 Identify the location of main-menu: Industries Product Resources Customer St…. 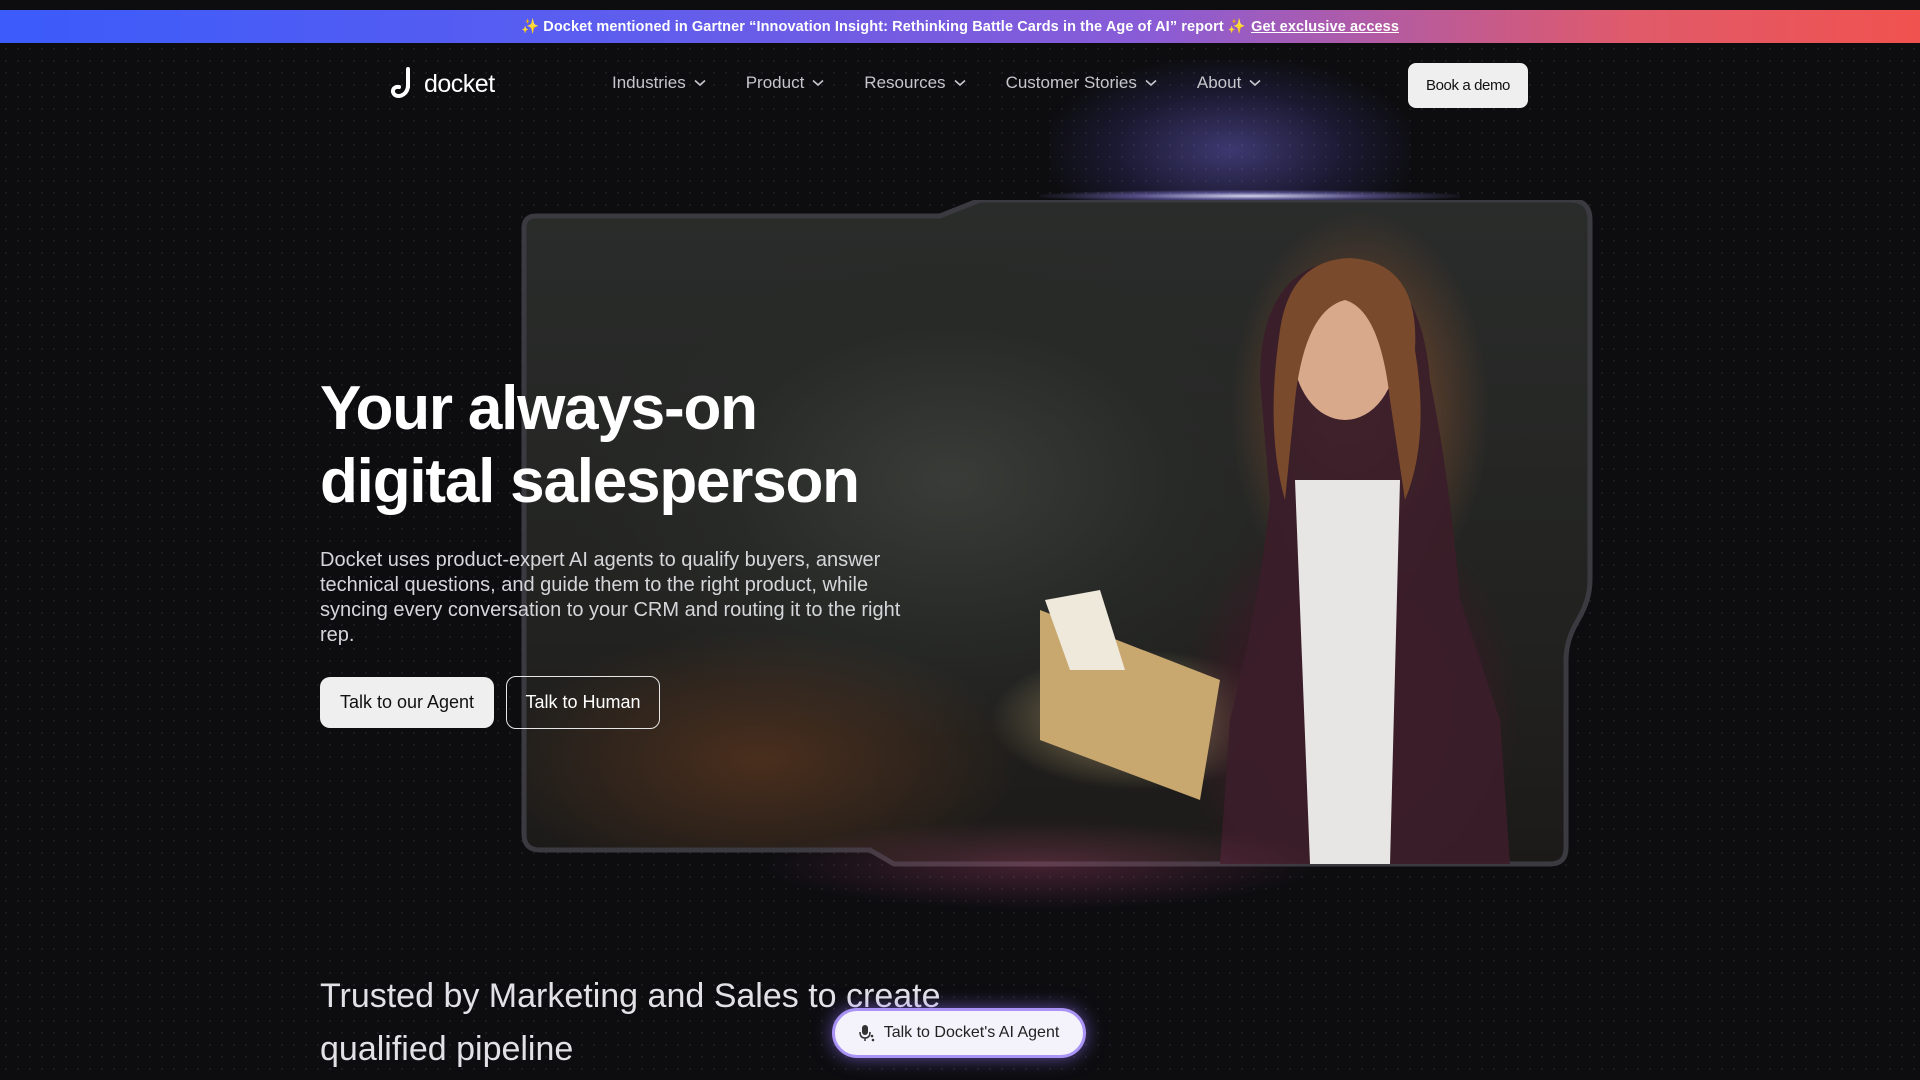
(936, 83).